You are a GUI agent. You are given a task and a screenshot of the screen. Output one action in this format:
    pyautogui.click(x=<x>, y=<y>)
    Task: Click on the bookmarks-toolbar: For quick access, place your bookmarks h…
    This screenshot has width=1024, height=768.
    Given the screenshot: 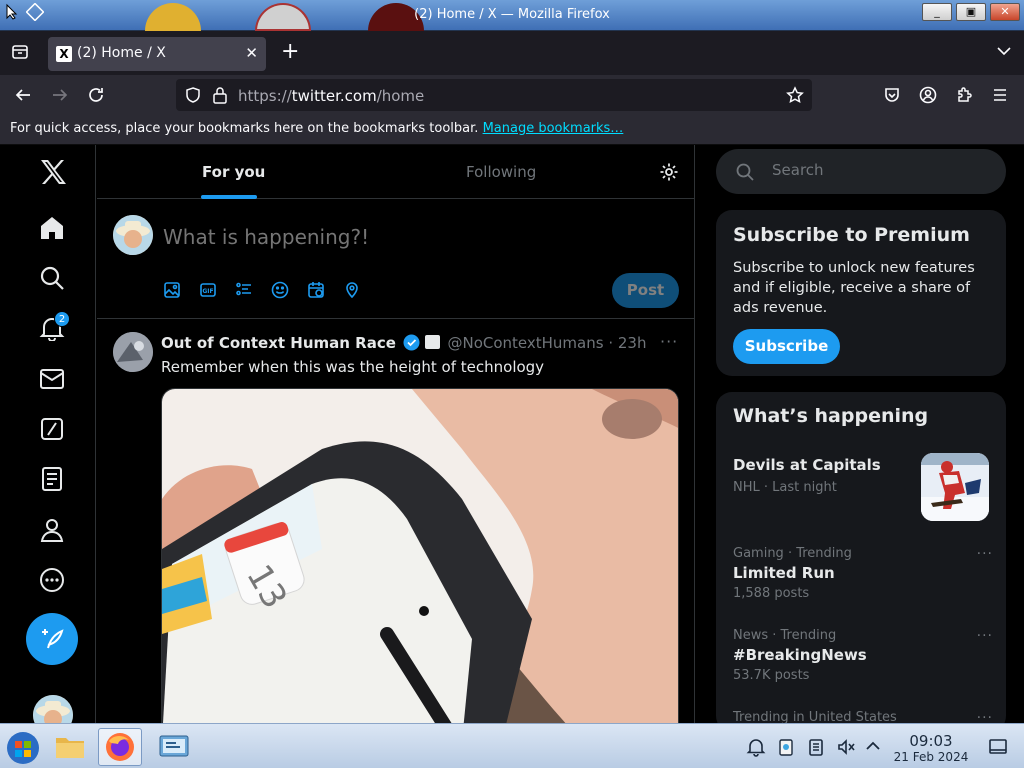 What is the action you would take?
    pyautogui.click(x=512, y=130)
    